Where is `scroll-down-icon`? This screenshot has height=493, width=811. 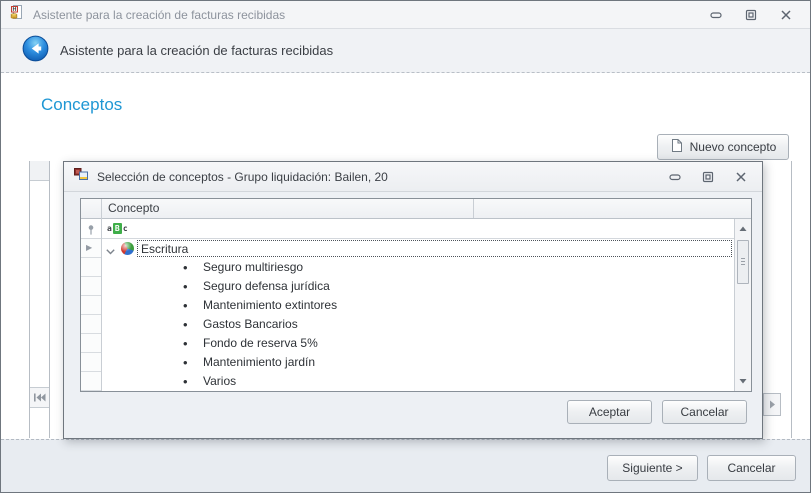 scroll-down-icon is located at coordinates (743, 381).